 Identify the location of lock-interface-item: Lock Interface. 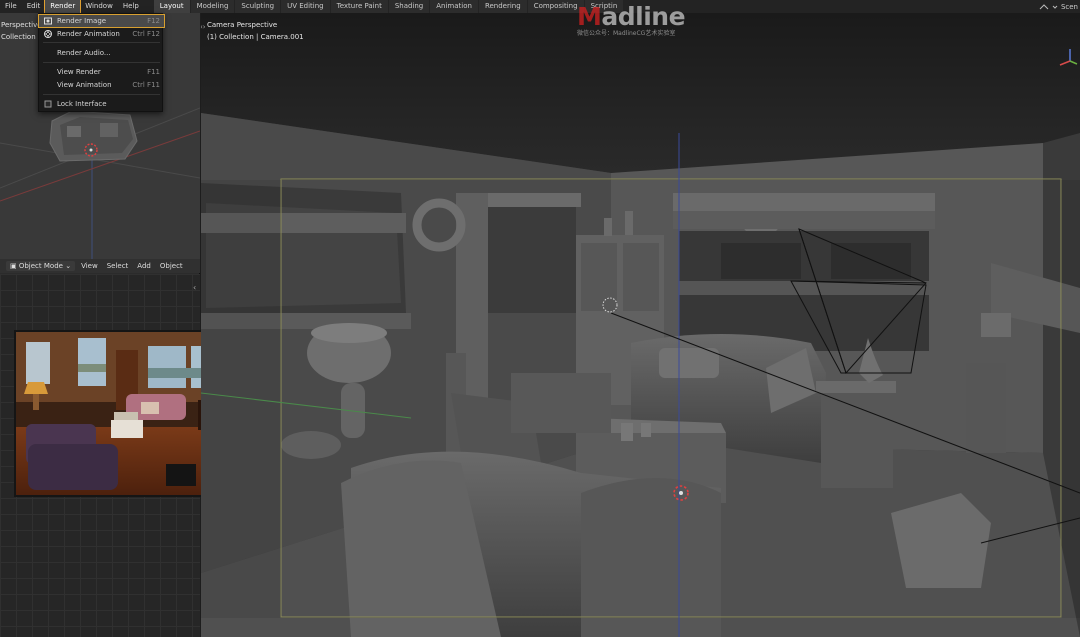
(101, 104).